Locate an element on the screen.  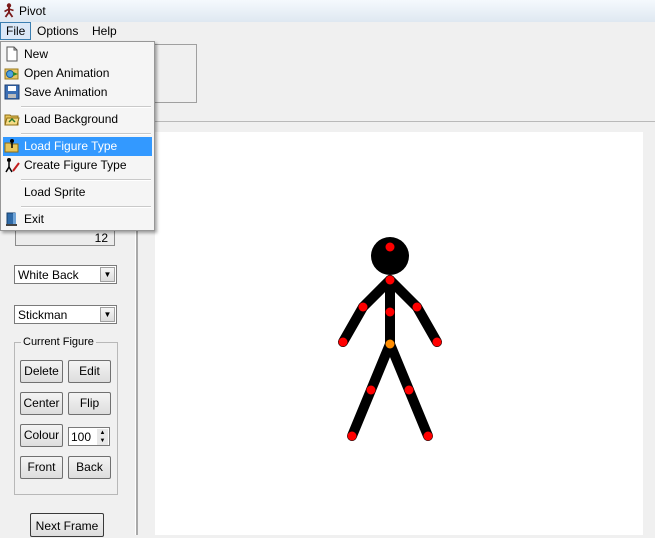
frame-thumbnail is located at coordinates (173, 73).